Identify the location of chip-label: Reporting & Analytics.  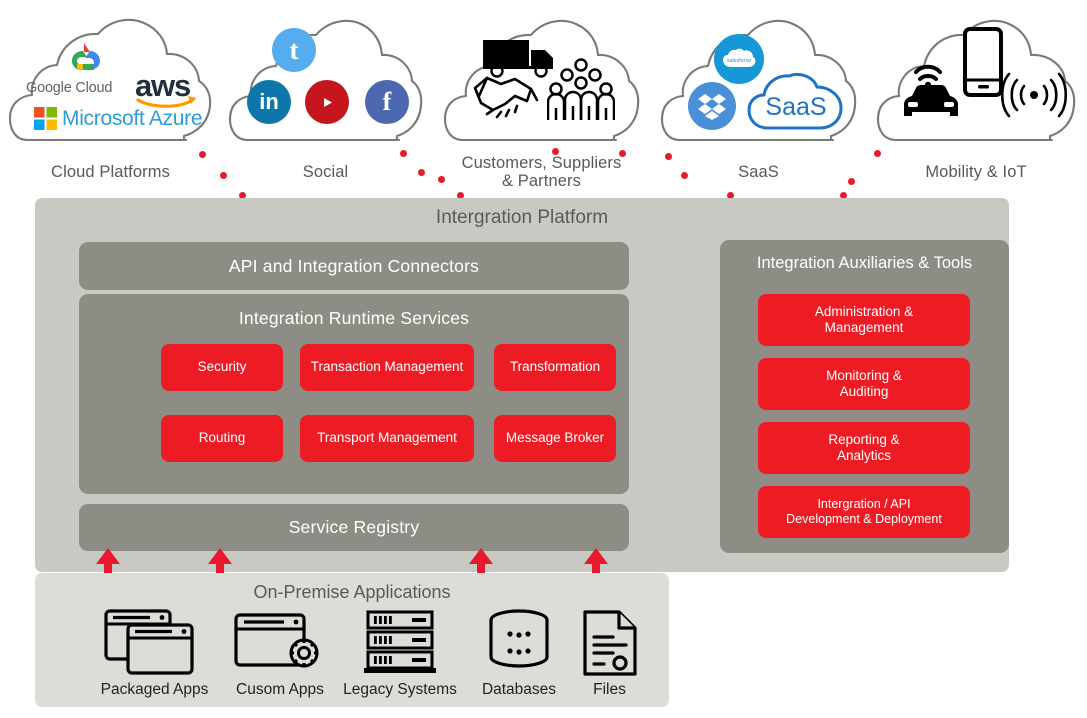
(864, 447).